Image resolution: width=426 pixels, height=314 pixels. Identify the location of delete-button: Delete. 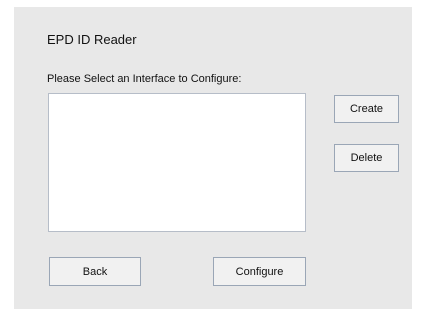
(366, 158).